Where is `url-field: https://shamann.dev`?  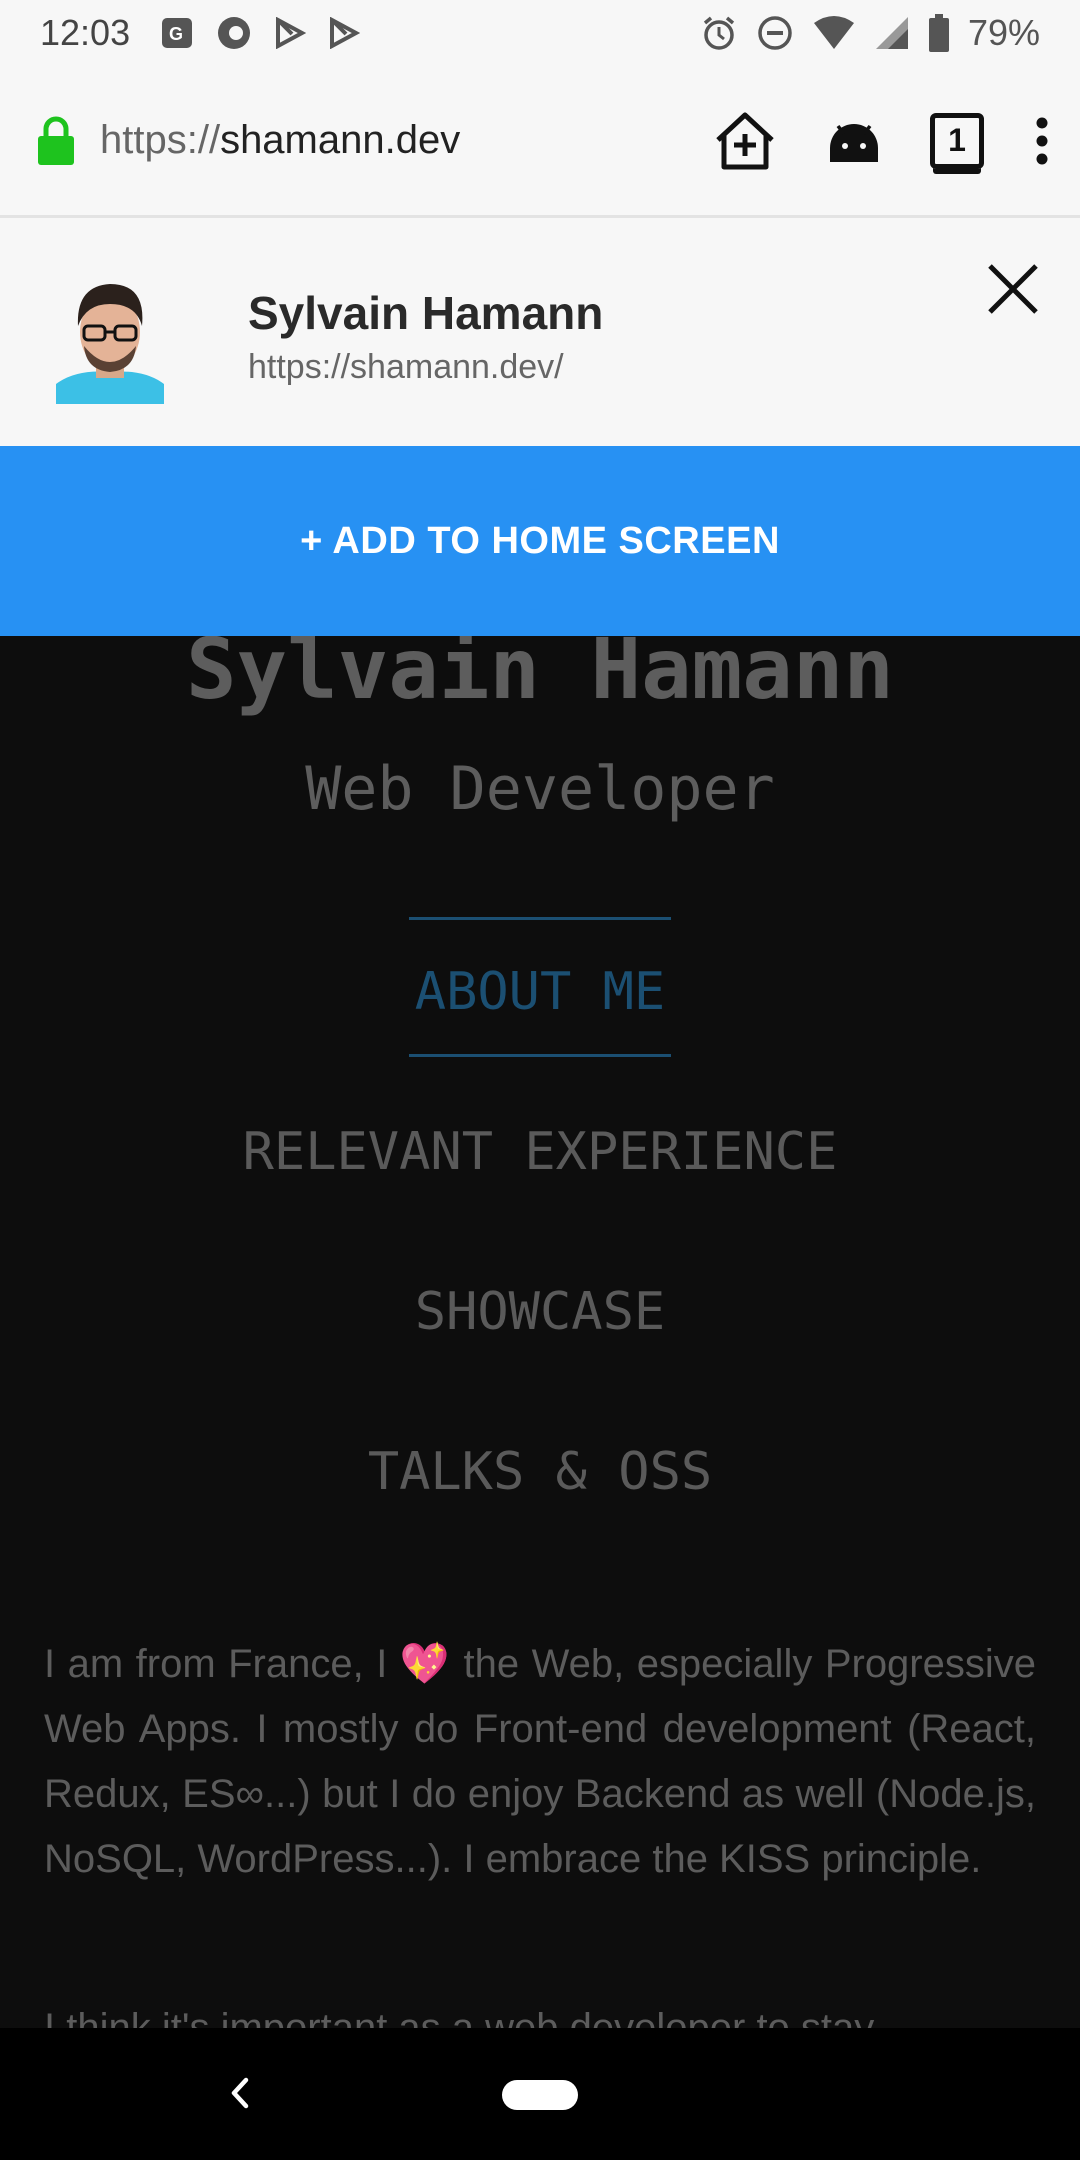
url-field: https://shamann.dev is located at coordinates (406, 140).